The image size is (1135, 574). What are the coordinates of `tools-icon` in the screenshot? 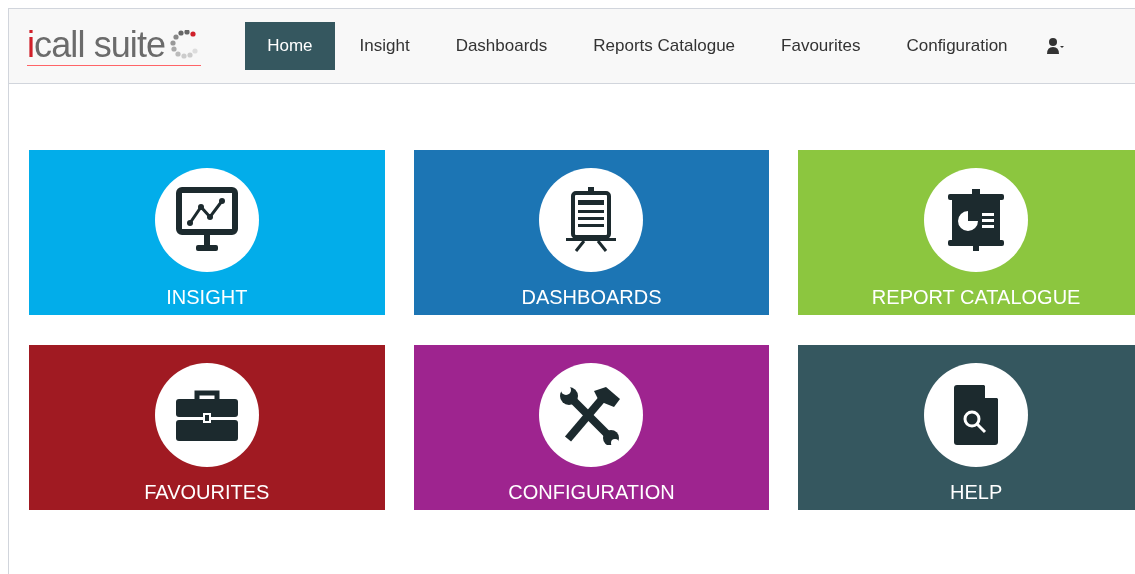 It's located at (591, 415).